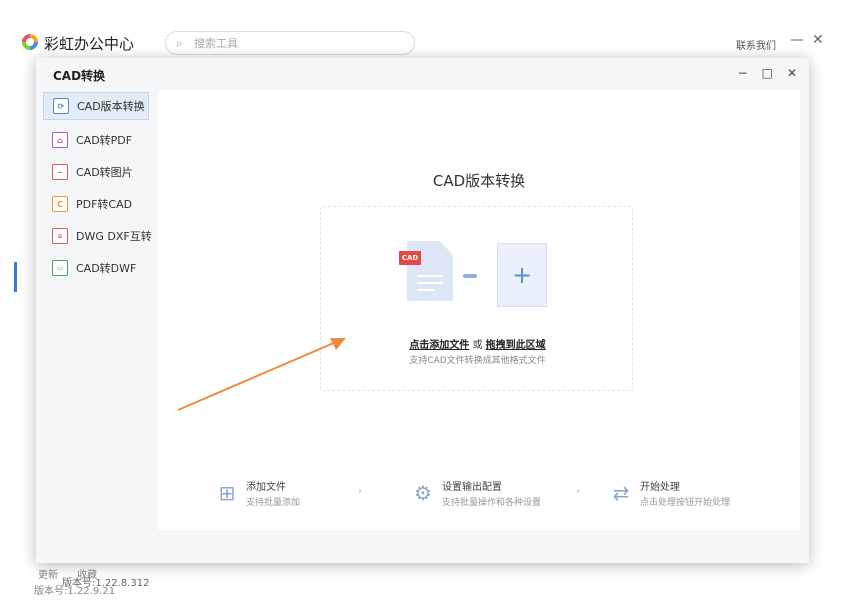 The image size is (842, 600). I want to click on step-start-process: ⇄ 开始处理 点击处理按钮开始处理, so click(669, 493).